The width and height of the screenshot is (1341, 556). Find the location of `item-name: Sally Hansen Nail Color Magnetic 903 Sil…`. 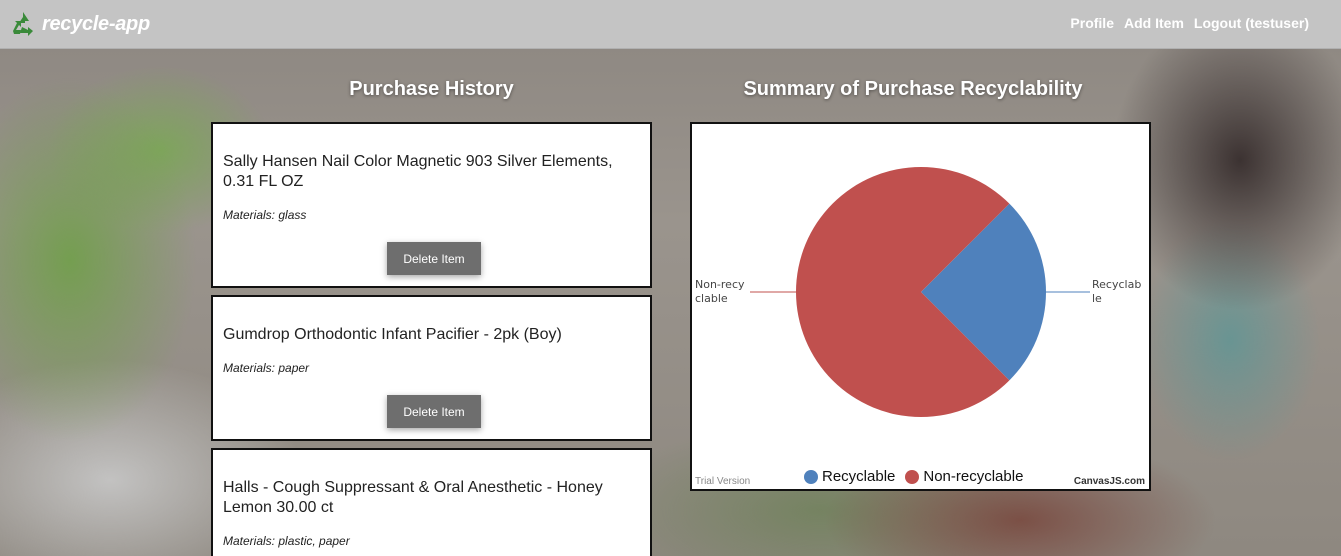

item-name: Sally Hansen Nail Color Magnetic 903 Sil… is located at coordinates (418, 171).